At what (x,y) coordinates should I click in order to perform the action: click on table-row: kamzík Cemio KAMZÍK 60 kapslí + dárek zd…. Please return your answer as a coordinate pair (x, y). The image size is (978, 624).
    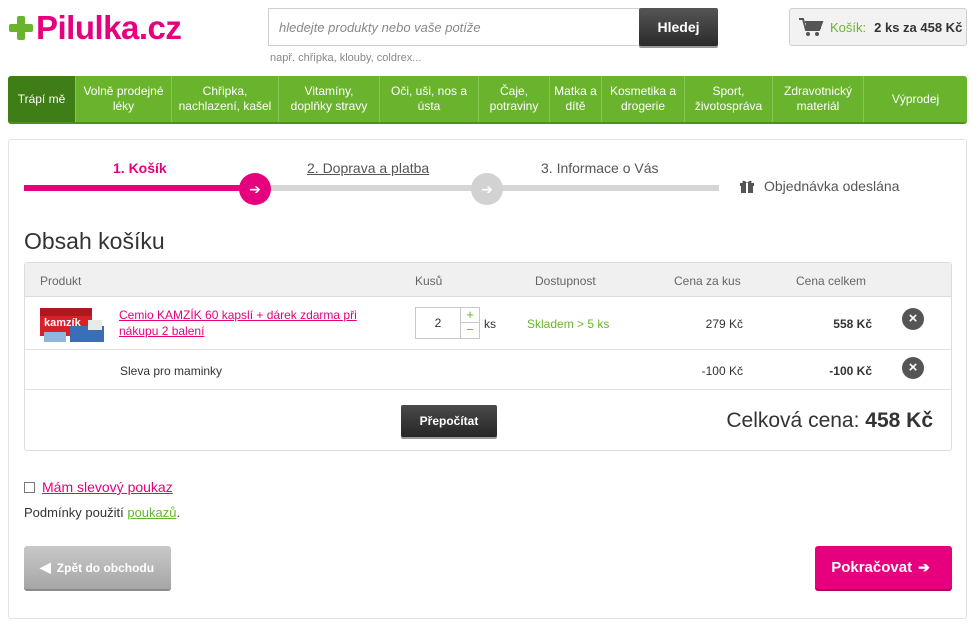
    Looking at the image, I should click on (488, 323).